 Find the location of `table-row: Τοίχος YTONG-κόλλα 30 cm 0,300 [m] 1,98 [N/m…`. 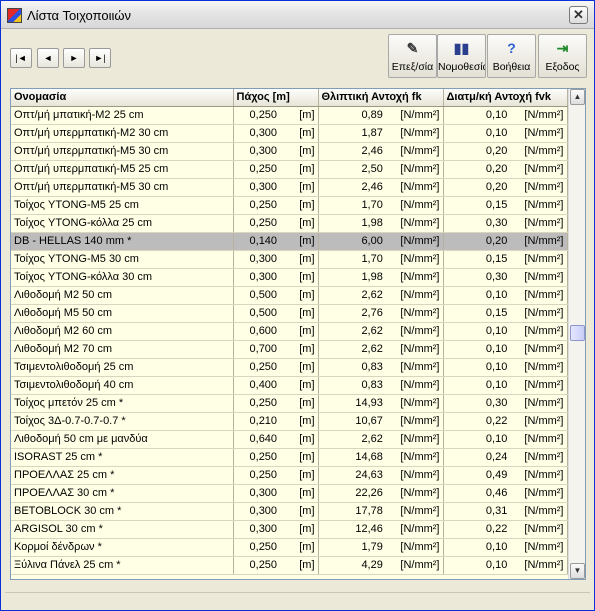

table-row: Τοίχος YTONG-κόλλα 30 cm 0,300 [m] 1,98 [N/m… is located at coordinates (289, 277).